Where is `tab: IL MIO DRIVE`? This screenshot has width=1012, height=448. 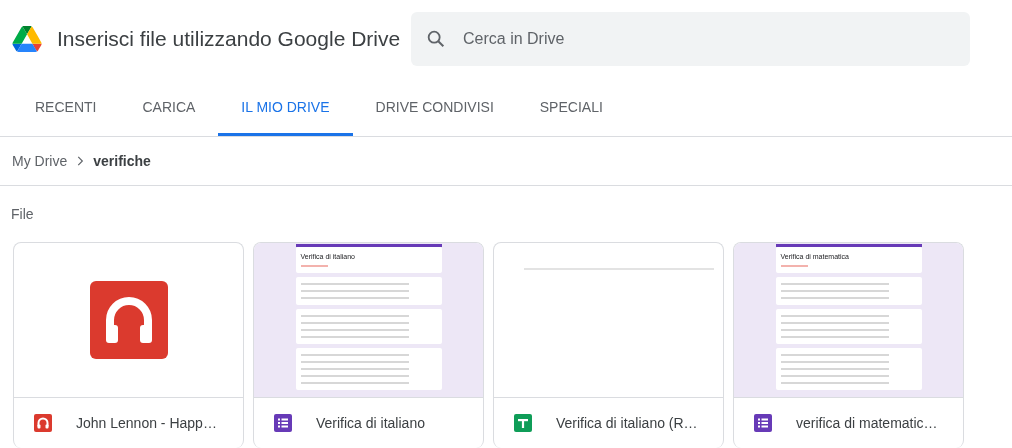
tab: IL MIO DRIVE is located at coordinates (285, 107).